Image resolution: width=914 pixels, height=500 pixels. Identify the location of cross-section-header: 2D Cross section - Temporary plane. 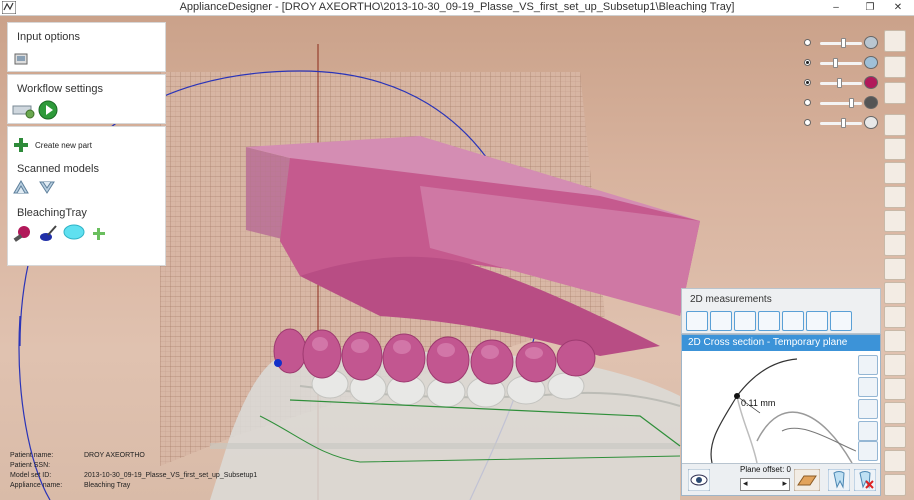
(781, 343).